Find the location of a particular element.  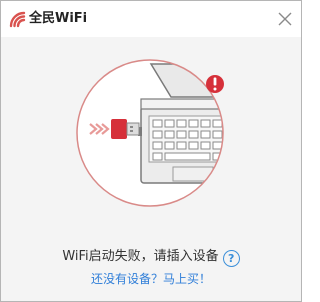

exclamation-icon is located at coordinates (215, 84).